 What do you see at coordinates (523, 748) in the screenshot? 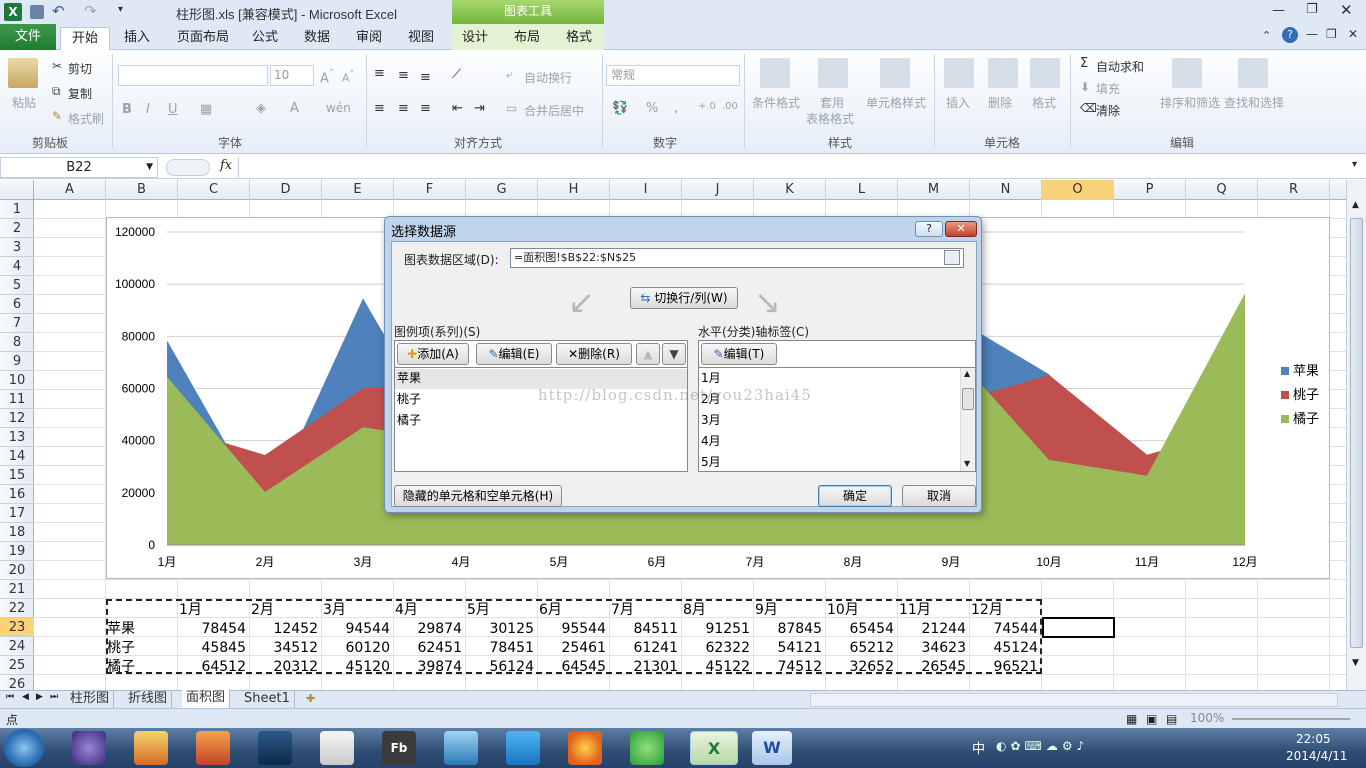
I see `cloud-icon` at bounding box center [523, 748].